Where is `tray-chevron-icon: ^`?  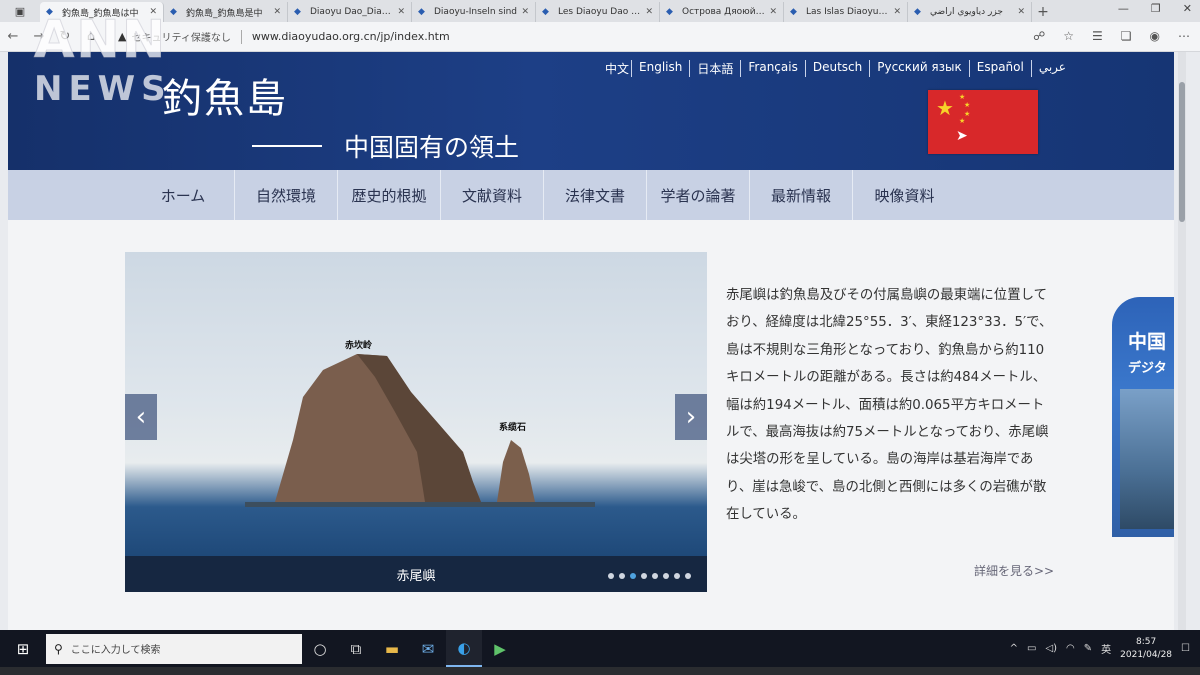 tray-chevron-icon: ^ is located at coordinates (1014, 648).